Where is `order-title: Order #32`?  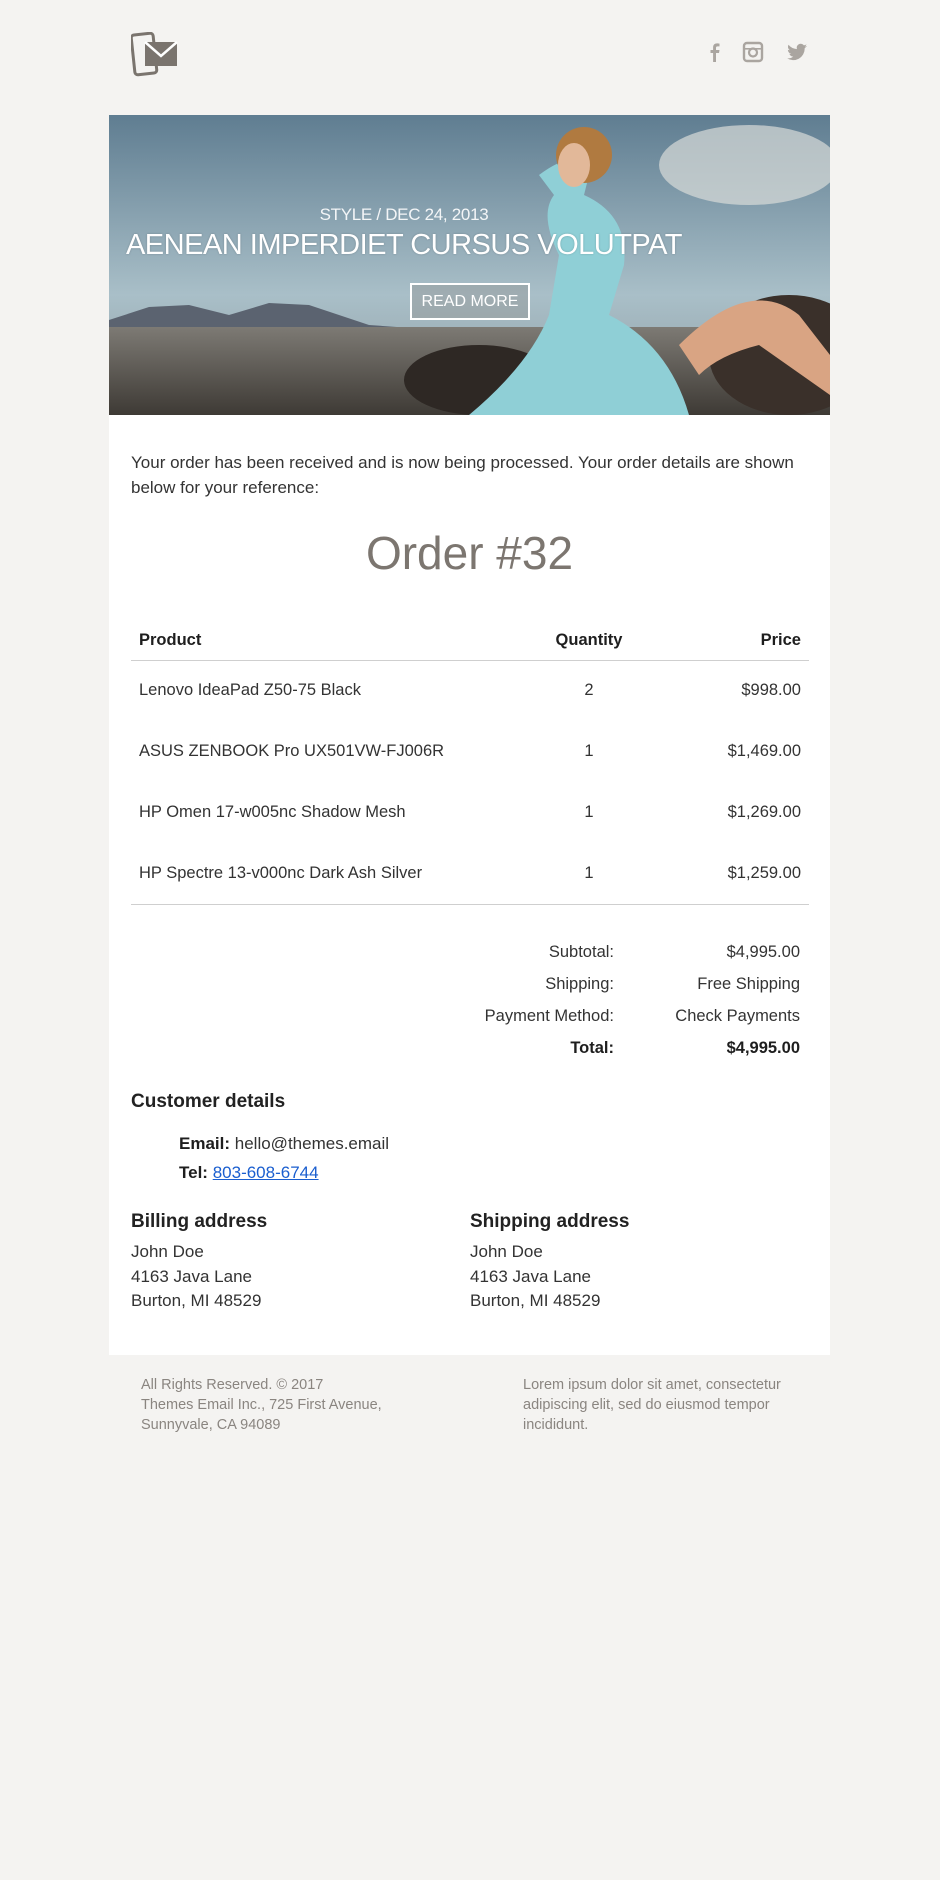 order-title: Order #32 is located at coordinates (469, 553).